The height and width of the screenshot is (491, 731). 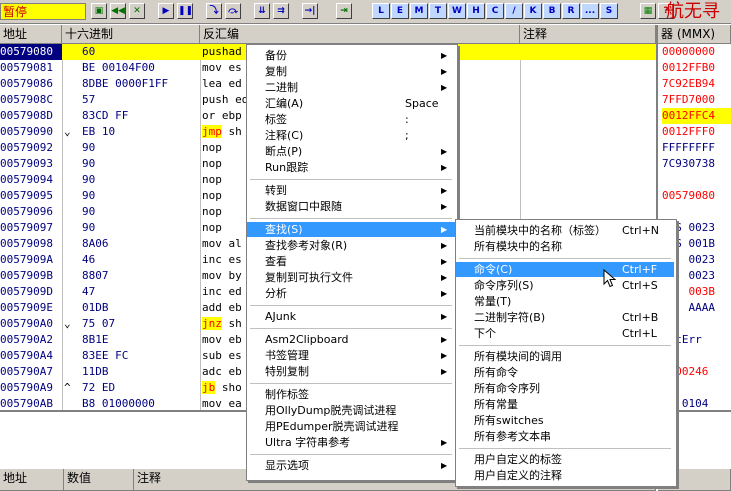 What do you see at coordinates (351, 339) in the screenshot?
I see `ctxmenu-item: Asm2Clipboard ▶` at bounding box center [351, 339].